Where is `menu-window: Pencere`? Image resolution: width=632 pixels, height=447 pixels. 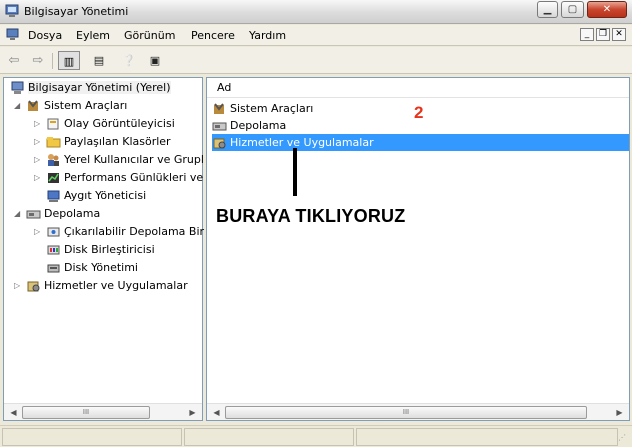 menu-window: Pencere is located at coordinates (213, 35).